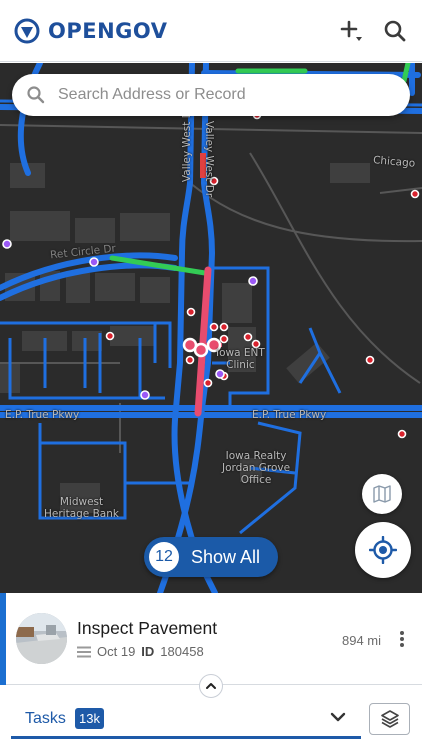 The height and width of the screenshot is (750, 422). What do you see at coordinates (140, 651) in the screenshot?
I see `record-meta: Oct 19 ID 180458` at bounding box center [140, 651].